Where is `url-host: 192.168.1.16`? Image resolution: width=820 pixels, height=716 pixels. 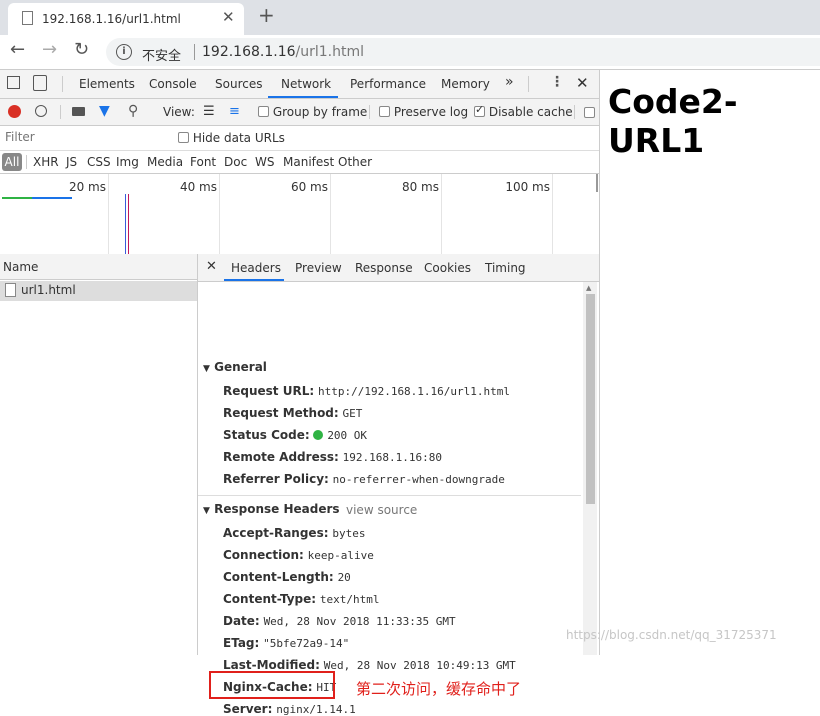
url-host: 192.168.1.16 is located at coordinates (249, 52).